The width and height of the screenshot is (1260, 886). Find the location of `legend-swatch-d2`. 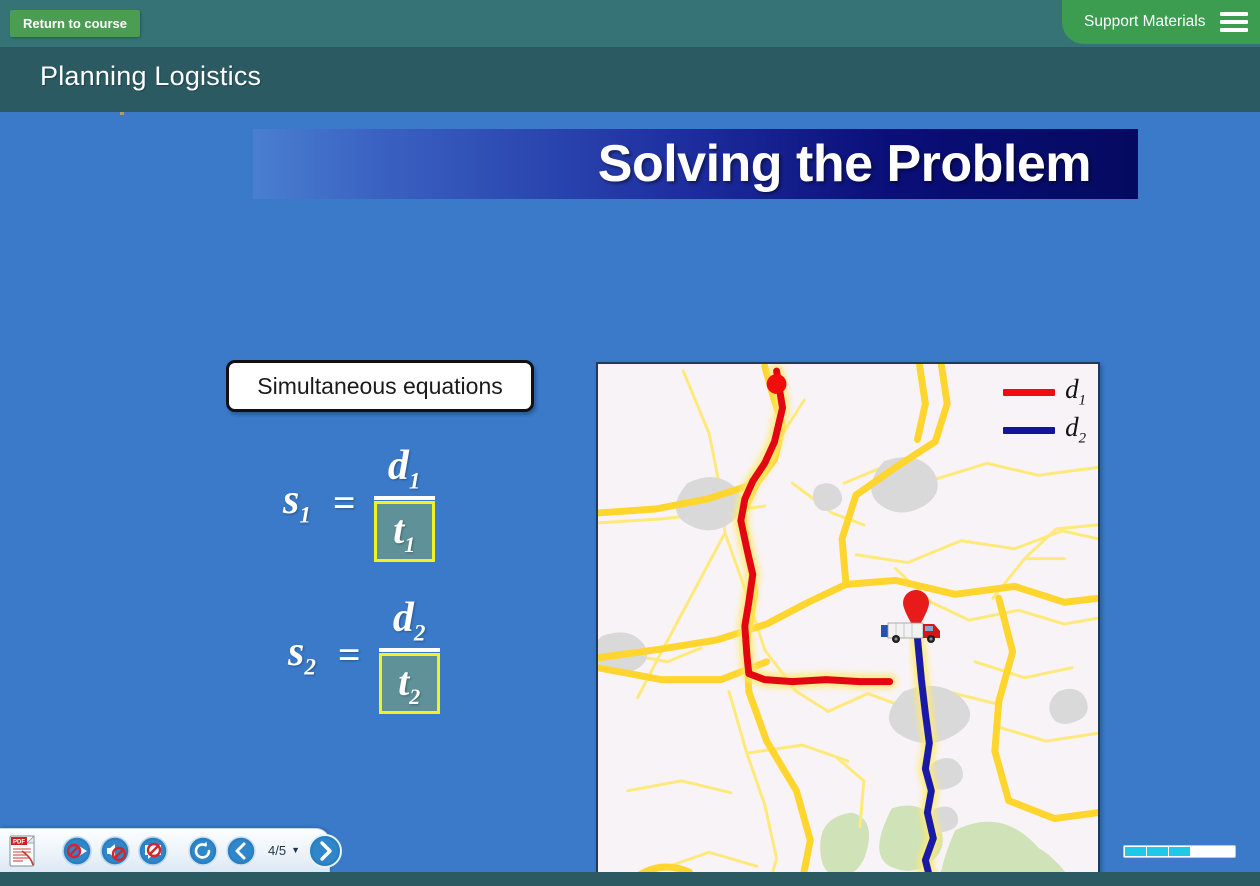

legend-swatch-d2 is located at coordinates (1029, 430).